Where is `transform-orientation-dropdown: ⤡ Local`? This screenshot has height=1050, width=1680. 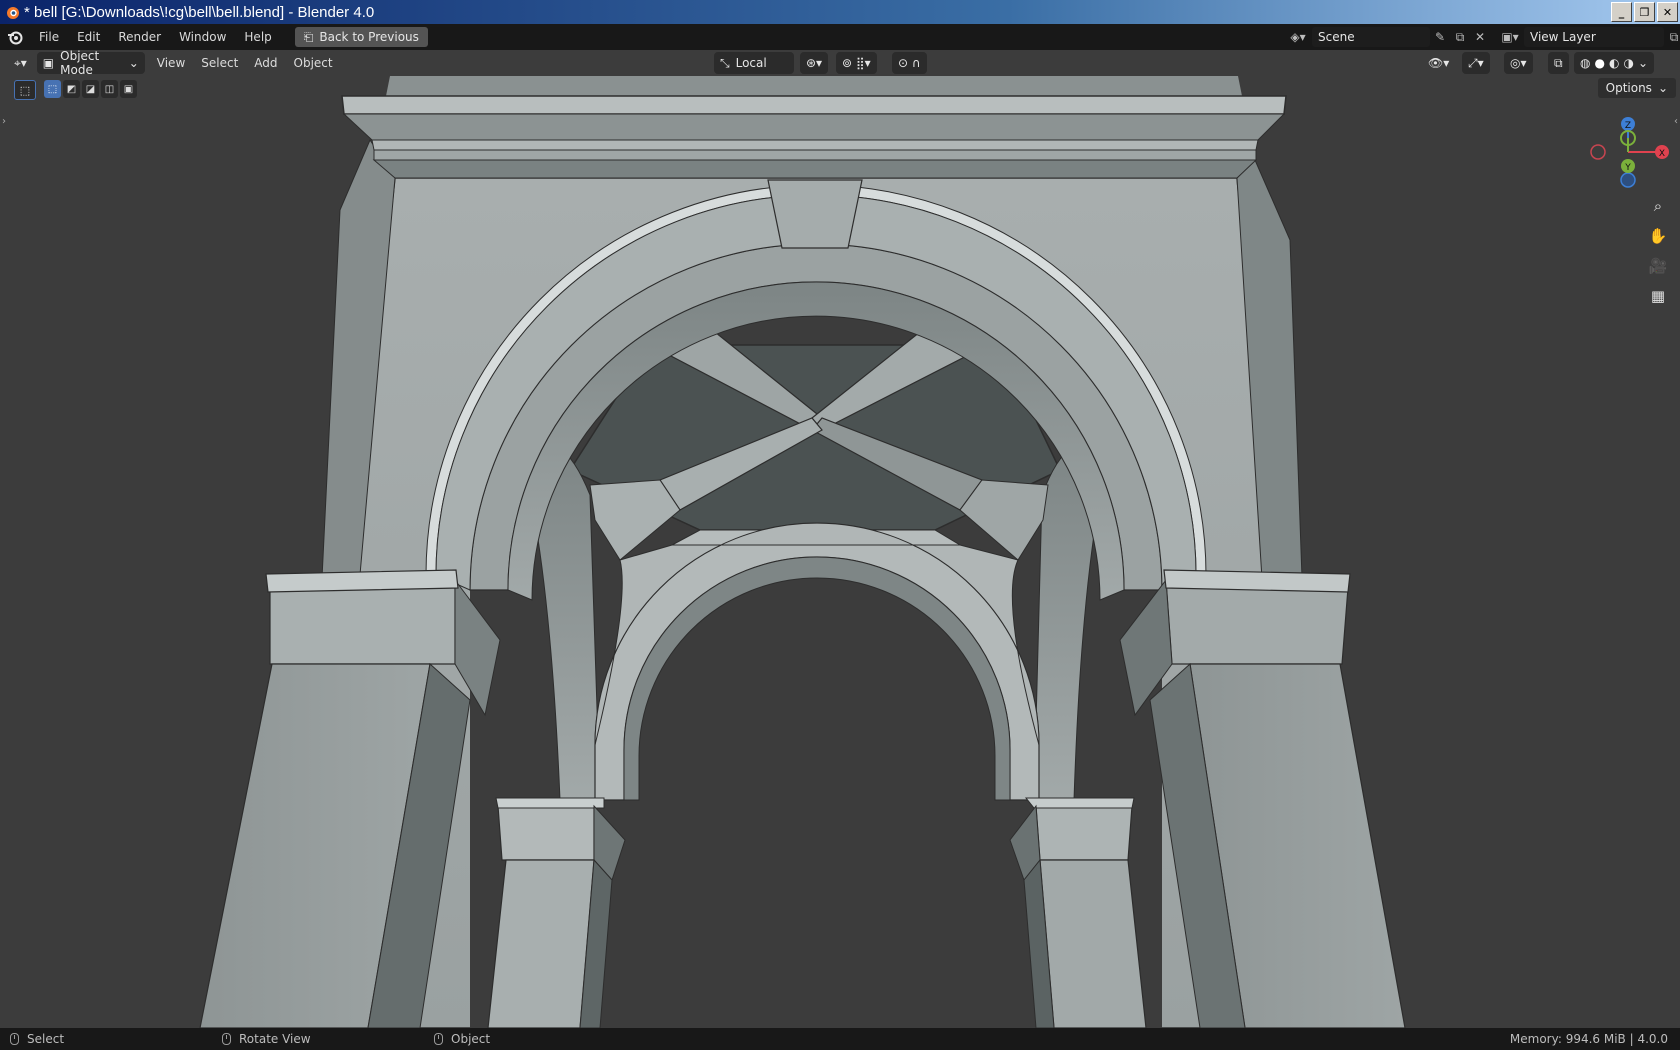 transform-orientation-dropdown: ⤡ Local is located at coordinates (754, 63).